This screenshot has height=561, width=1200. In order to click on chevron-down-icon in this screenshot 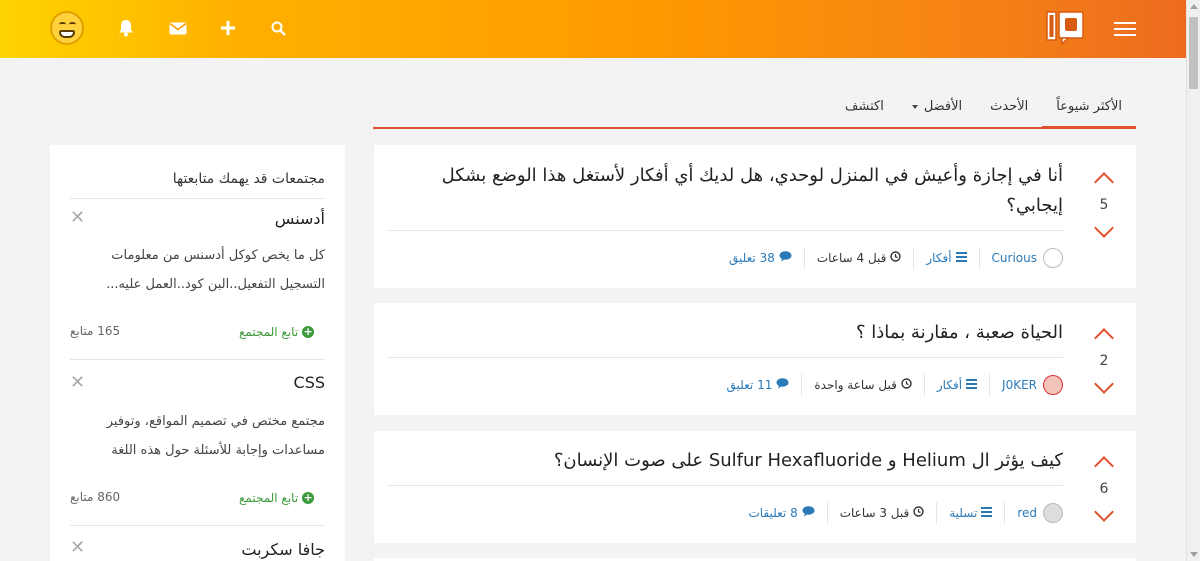, I will do `click(914, 106)`.